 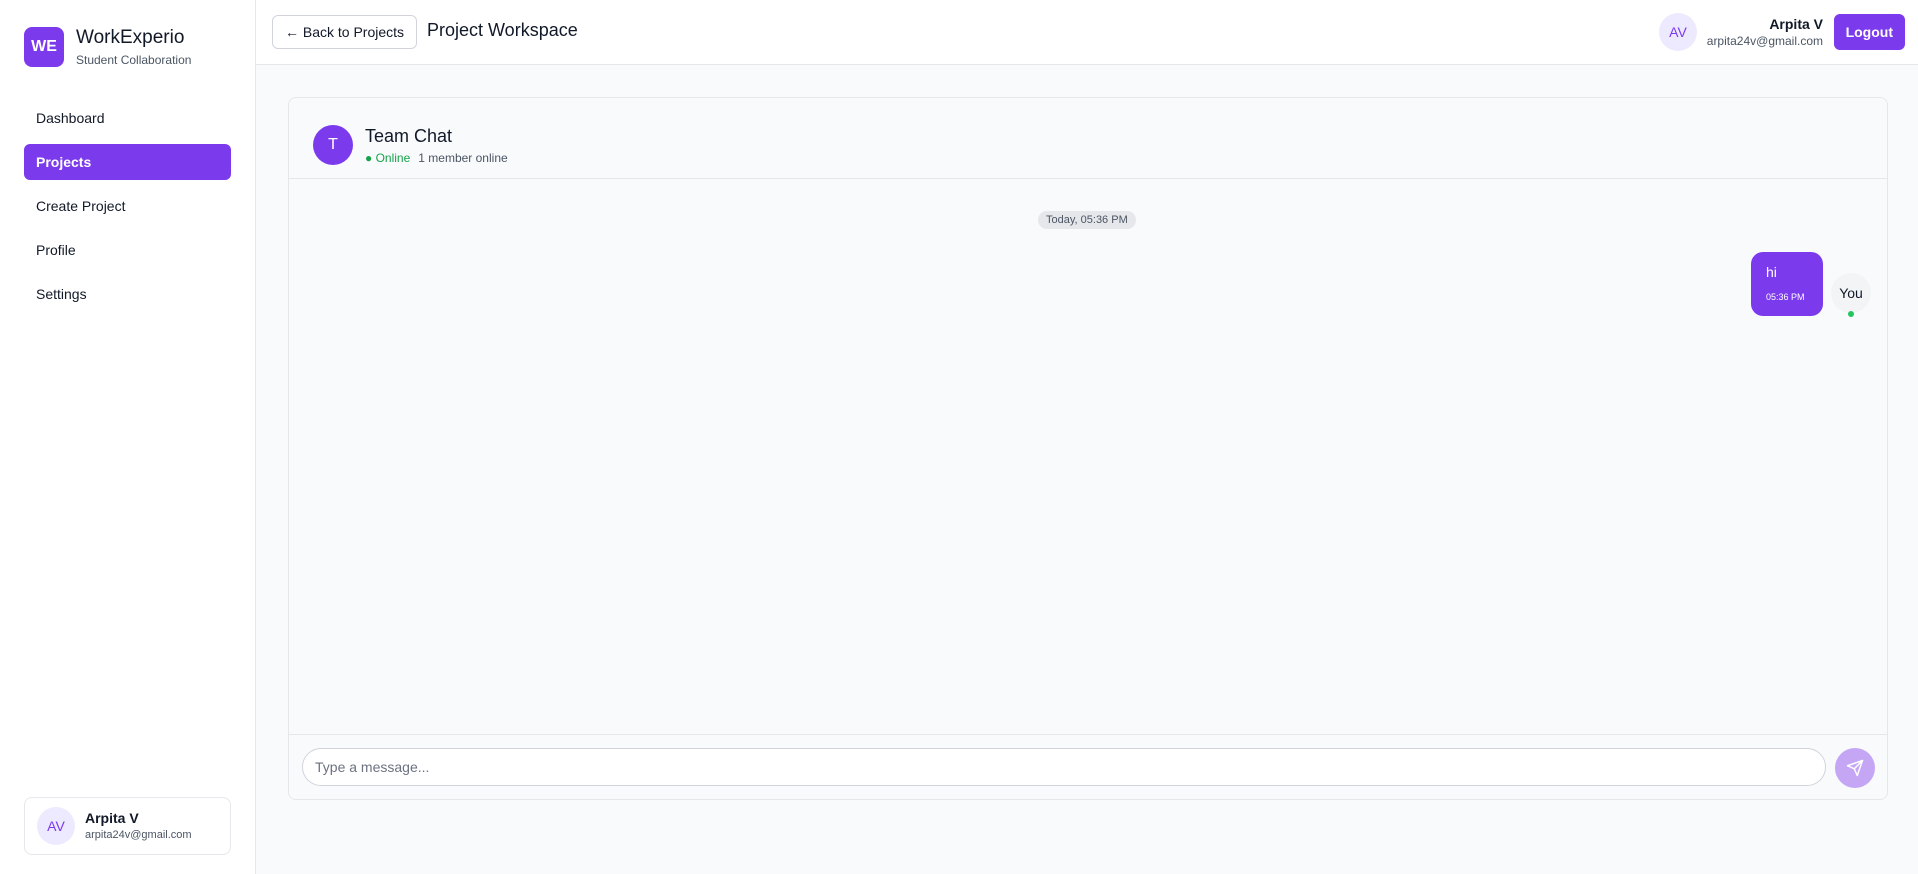 I want to click on brand-text: WorkExperio Student Collaboration, so click(x=133, y=47).